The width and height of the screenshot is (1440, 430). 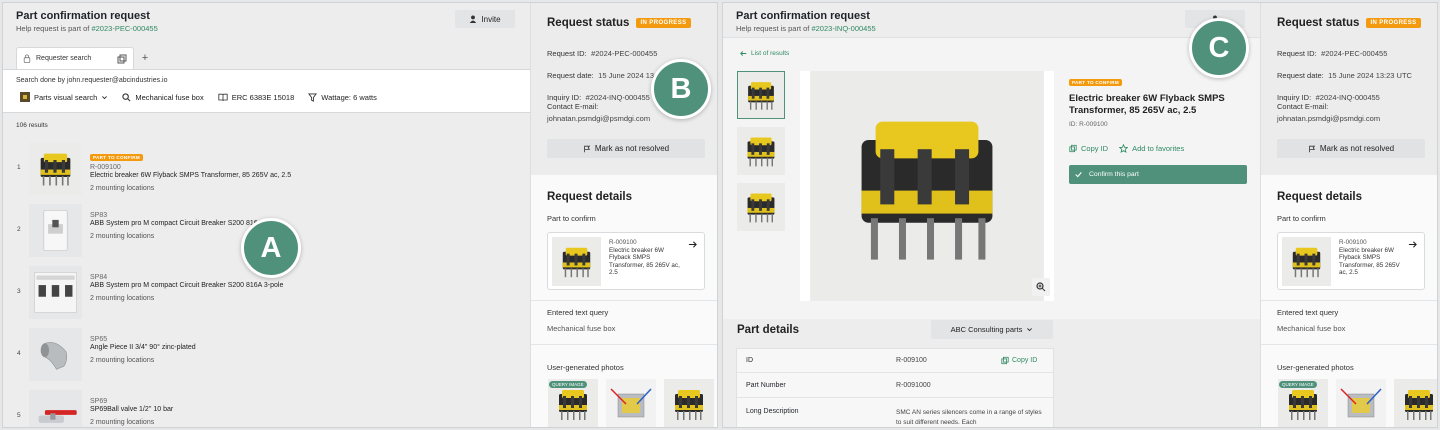 What do you see at coordinates (986, 329) in the screenshot?
I see `catalog-dropdown-label: ABC Consulting parts` at bounding box center [986, 329].